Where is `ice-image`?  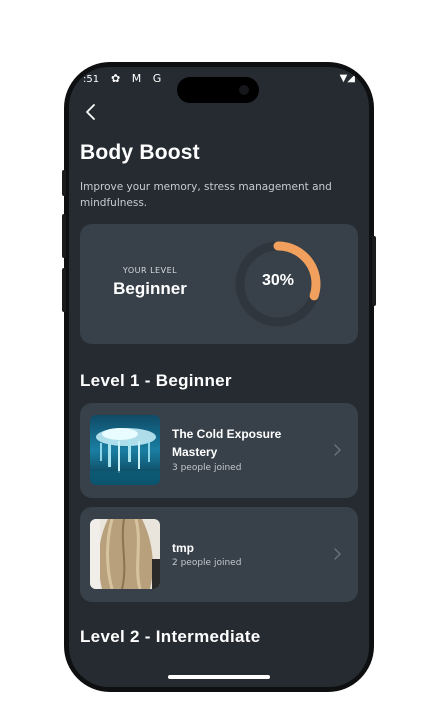
ice-image is located at coordinates (125, 450).